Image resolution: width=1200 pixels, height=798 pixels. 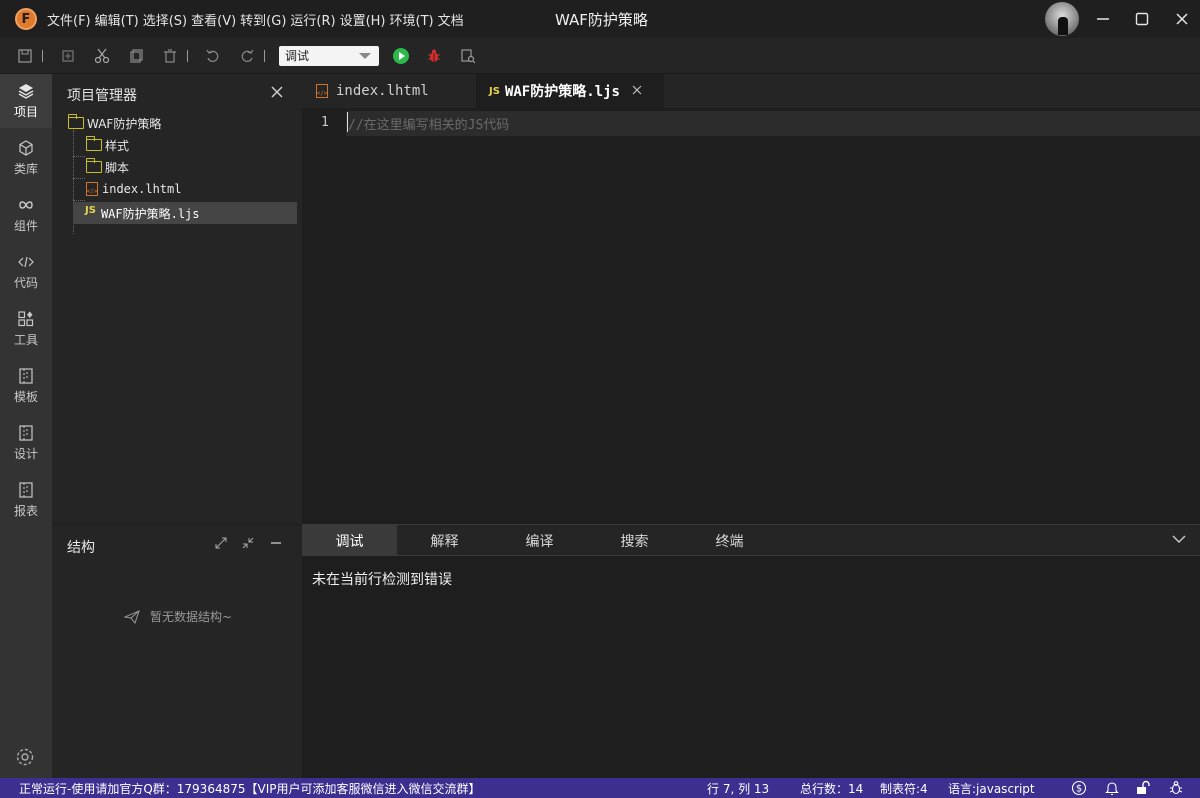 What do you see at coordinates (468, 56) in the screenshot?
I see `find-in-files-icon` at bounding box center [468, 56].